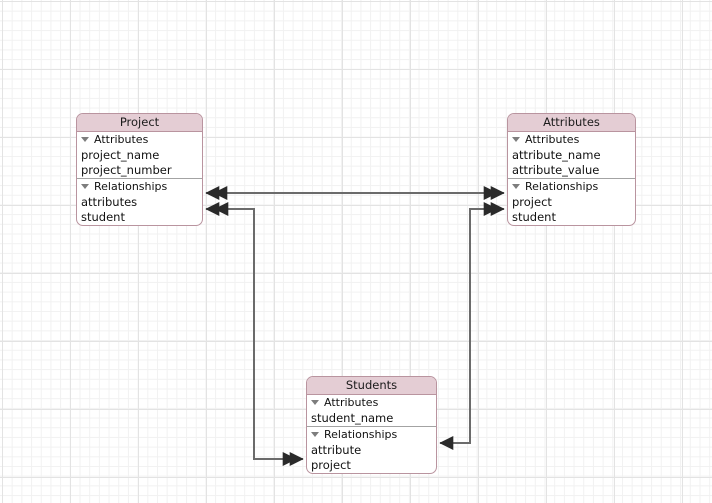  I want to click on field-attribute: attribute_name, so click(571, 155).